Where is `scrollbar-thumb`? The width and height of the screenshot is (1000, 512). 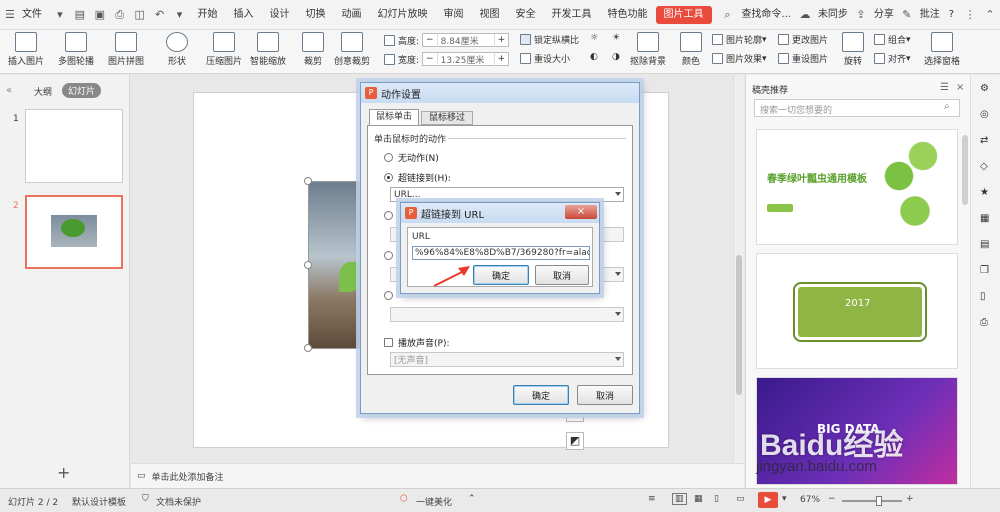 scrollbar-thumb is located at coordinates (739, 325).